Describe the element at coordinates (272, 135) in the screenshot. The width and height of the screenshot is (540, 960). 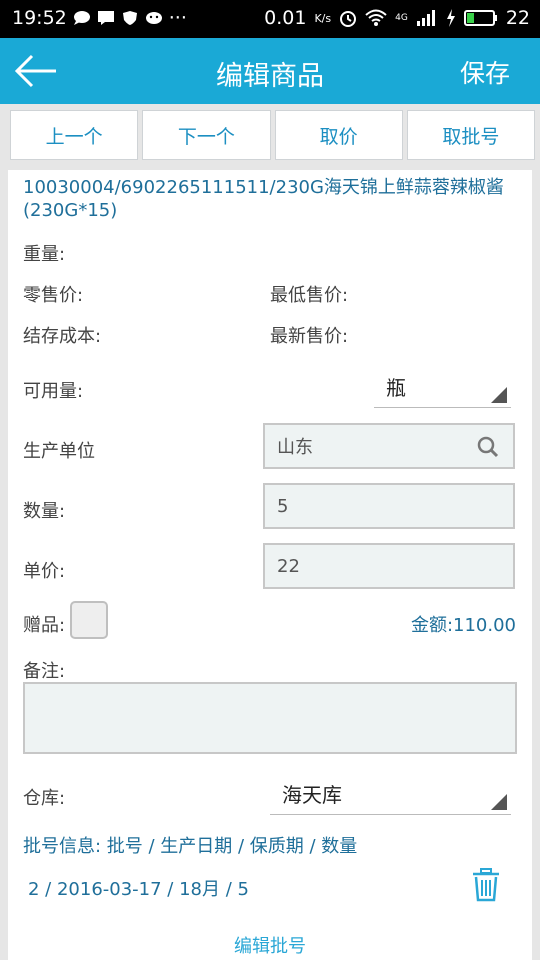
I see `action-tabs: 上一个 下一个 取价 取批号` at that location.